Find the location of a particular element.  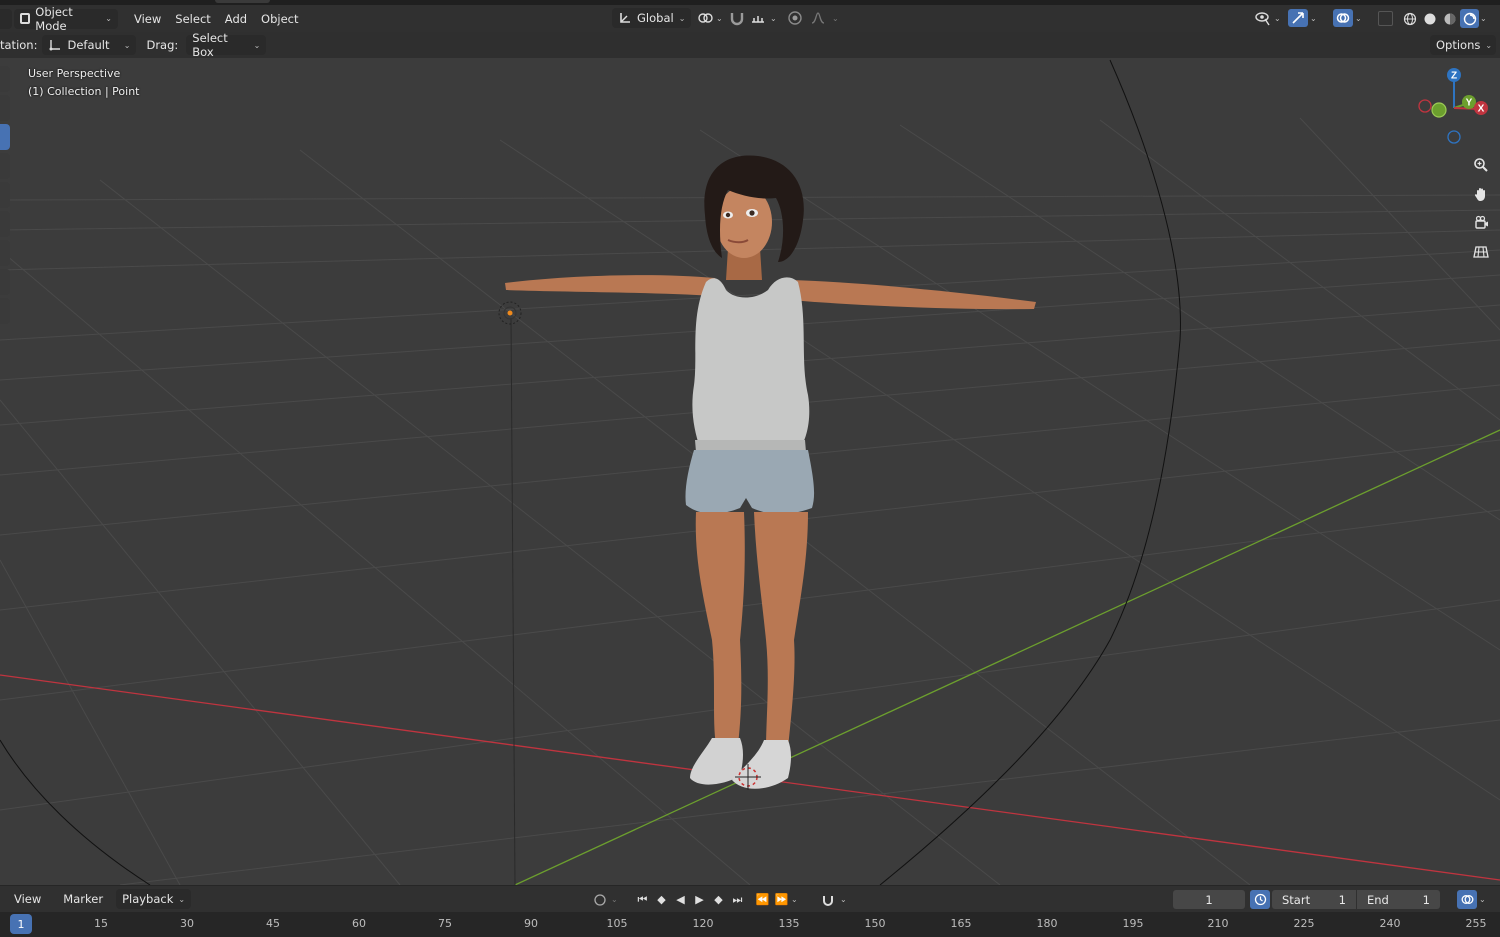

playback-controls: ⏮ ◆ ◀ ▶ ◆ ⏭ ⏪ ⏩ ⌄ is located at coordinates (715, 899).